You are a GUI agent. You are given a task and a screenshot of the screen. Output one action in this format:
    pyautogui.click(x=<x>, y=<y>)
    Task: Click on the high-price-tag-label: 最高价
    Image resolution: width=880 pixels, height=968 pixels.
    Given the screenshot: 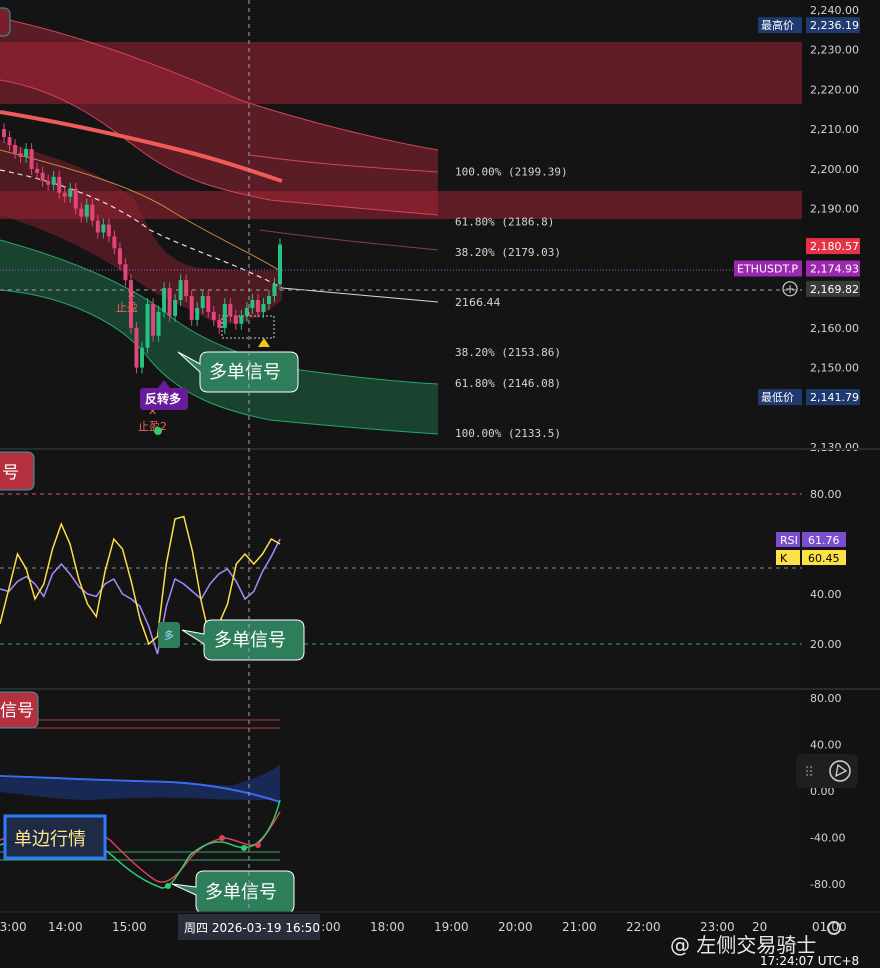 What is the action you would take?
    pyautogui.click(x=777, y=25)
    